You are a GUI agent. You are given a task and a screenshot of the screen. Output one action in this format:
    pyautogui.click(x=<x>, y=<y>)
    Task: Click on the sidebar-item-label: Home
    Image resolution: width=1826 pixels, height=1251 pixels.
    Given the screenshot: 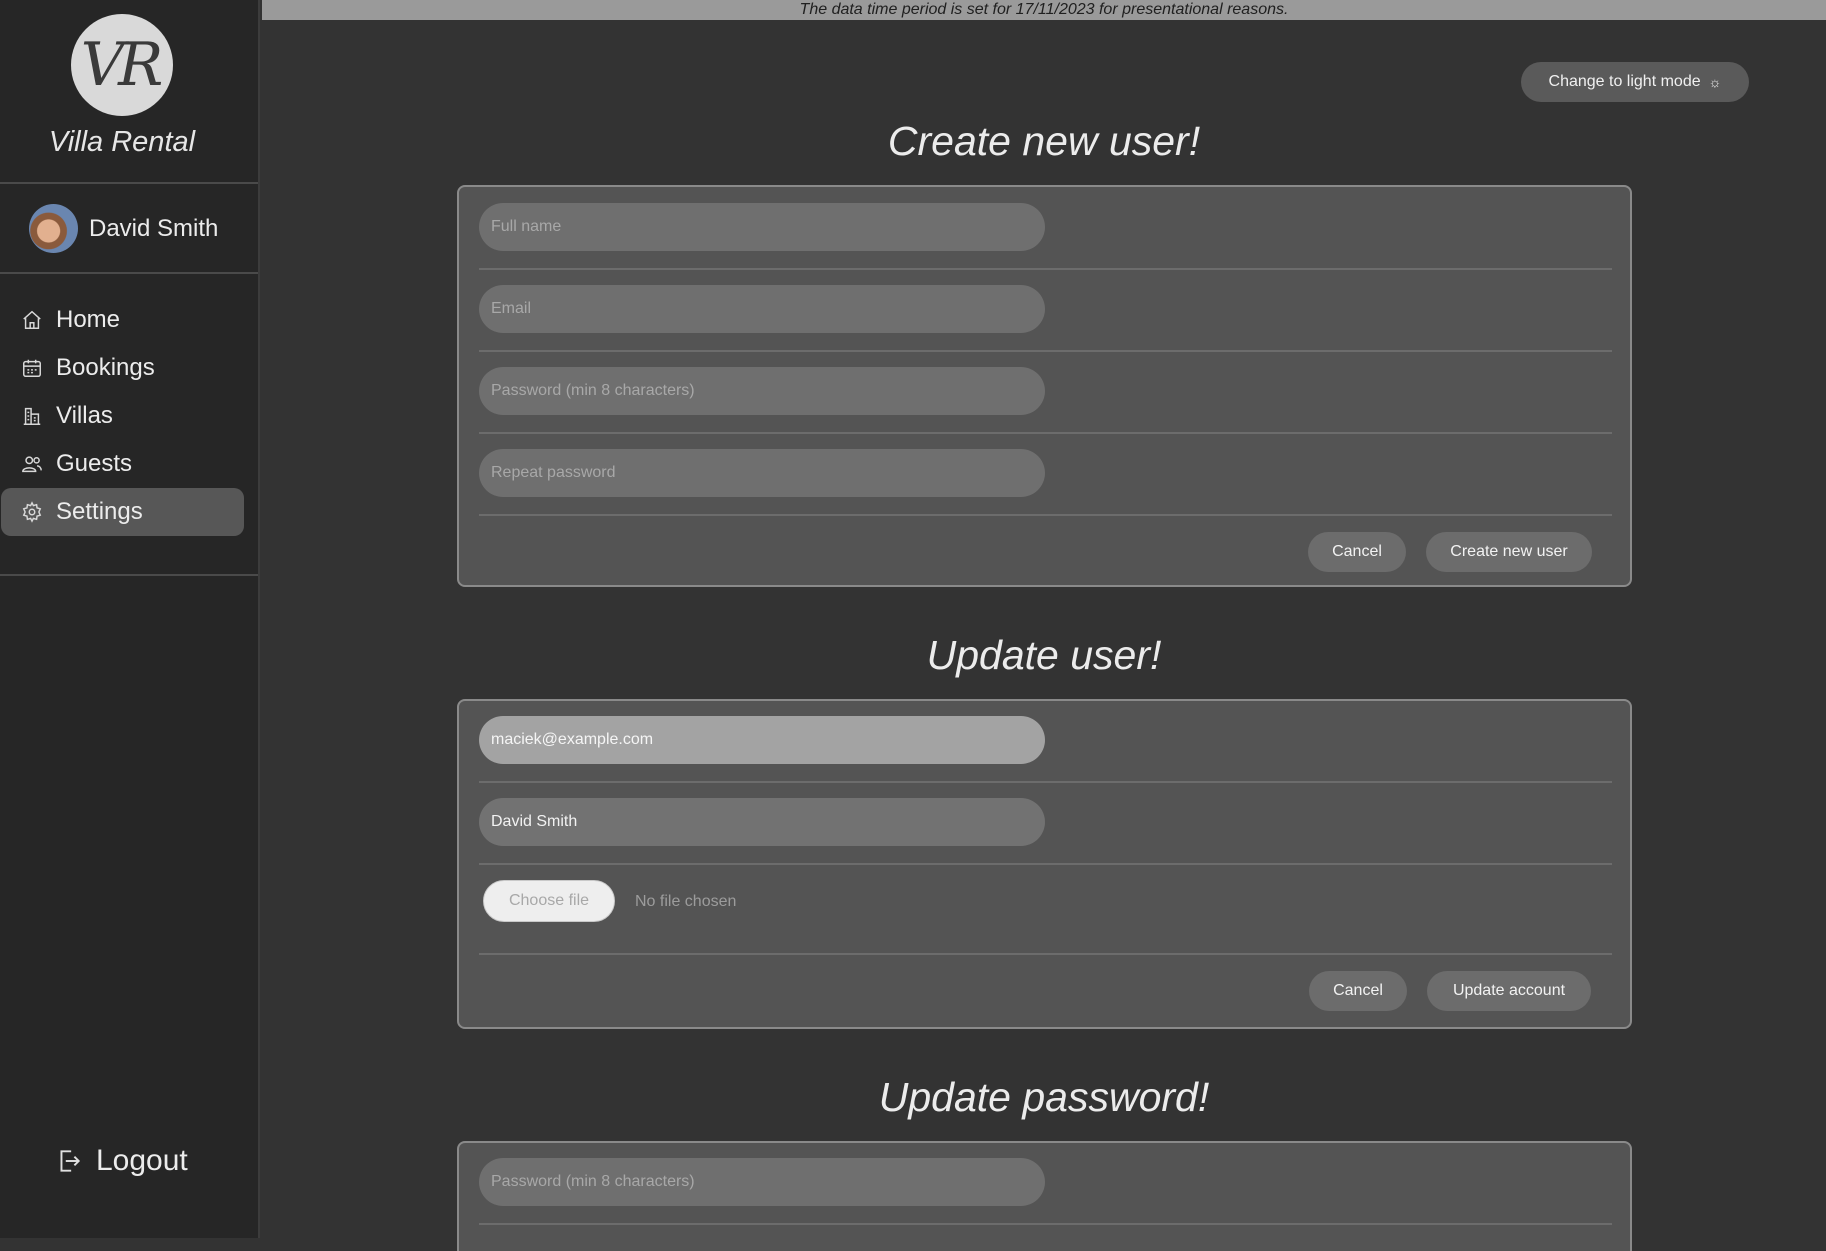 What is the action you would take?
    pyautogui.click(x=88, y=319)
    